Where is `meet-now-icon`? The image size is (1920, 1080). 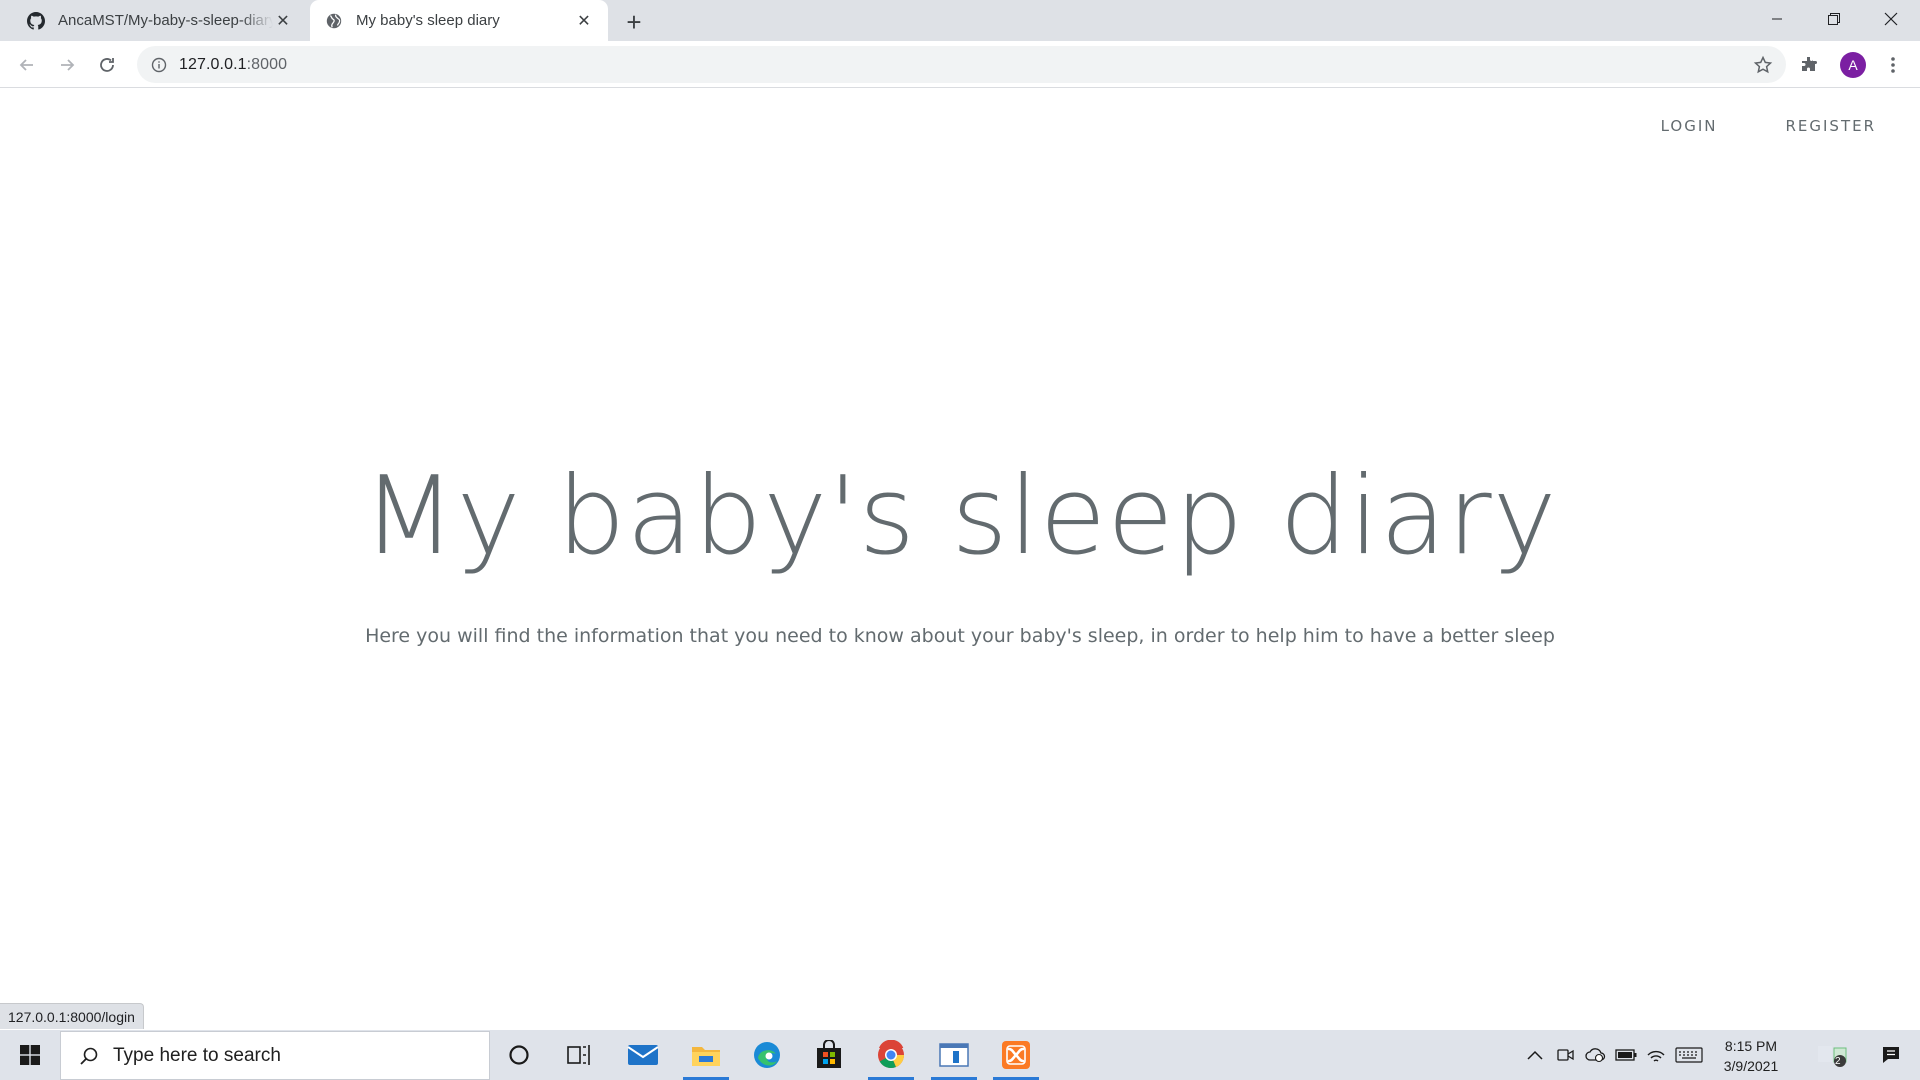
meet-now-icon is located at coordinates (1566, 1055).